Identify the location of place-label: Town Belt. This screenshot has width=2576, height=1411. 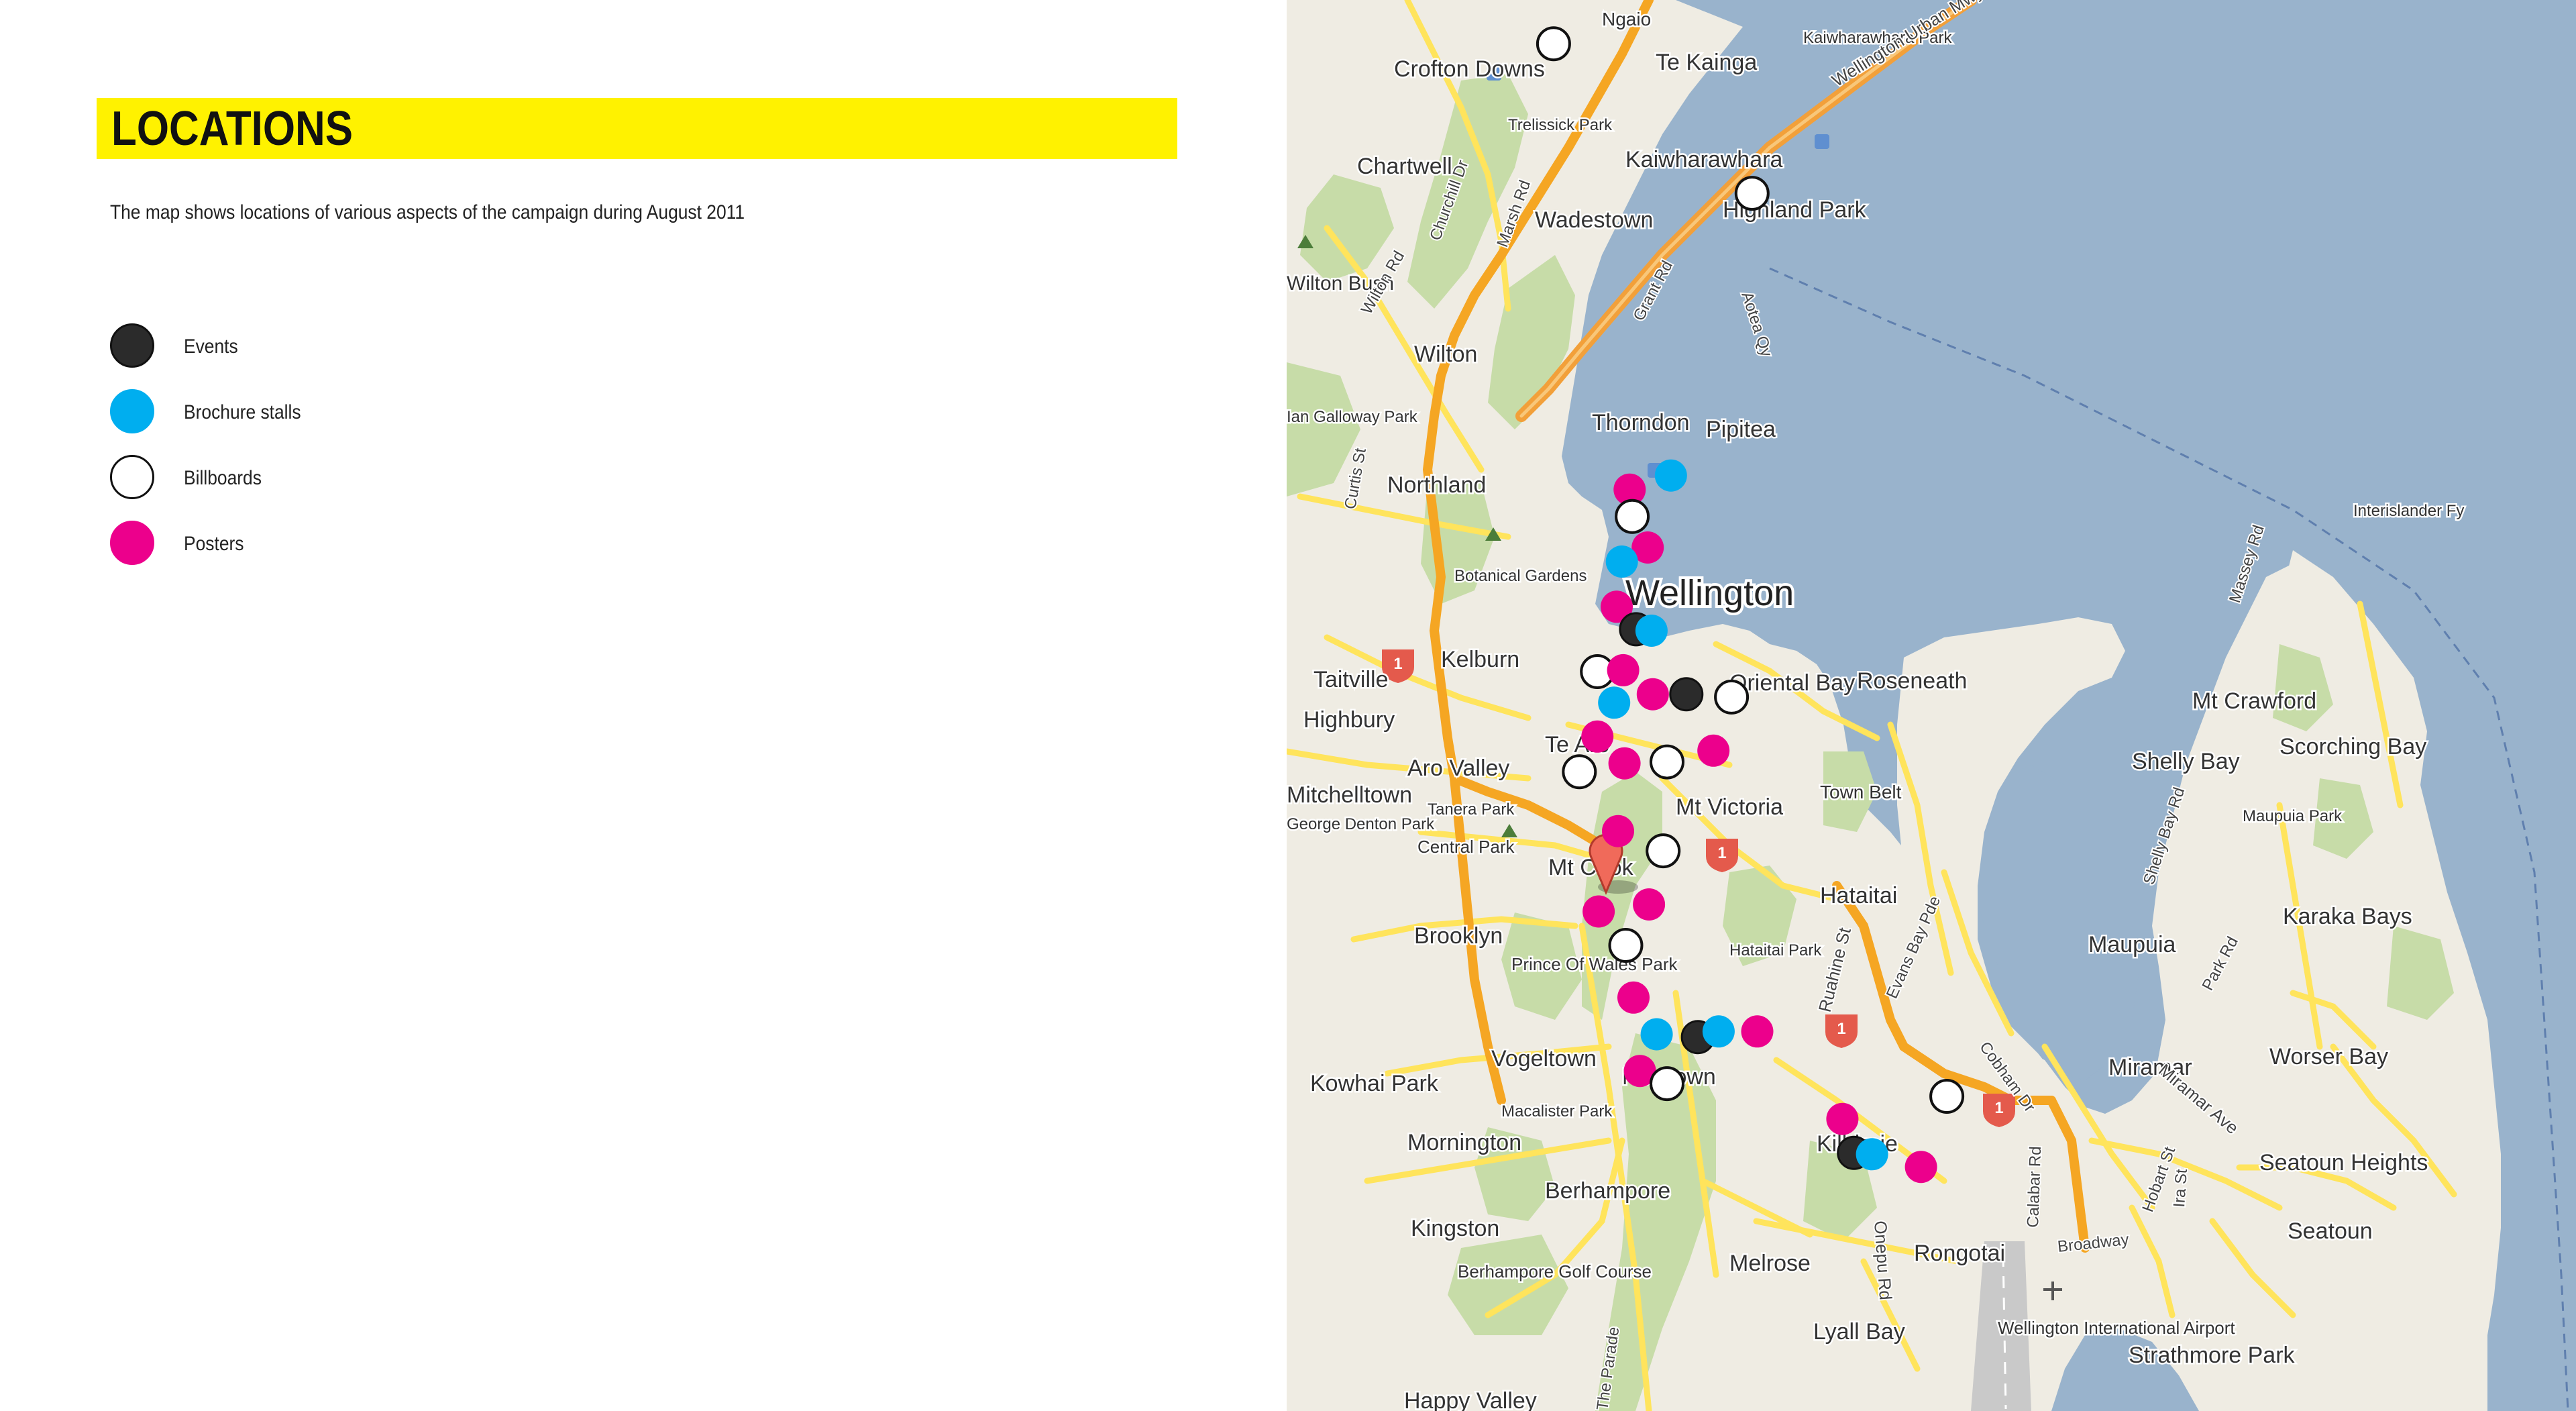
(1861, 792).